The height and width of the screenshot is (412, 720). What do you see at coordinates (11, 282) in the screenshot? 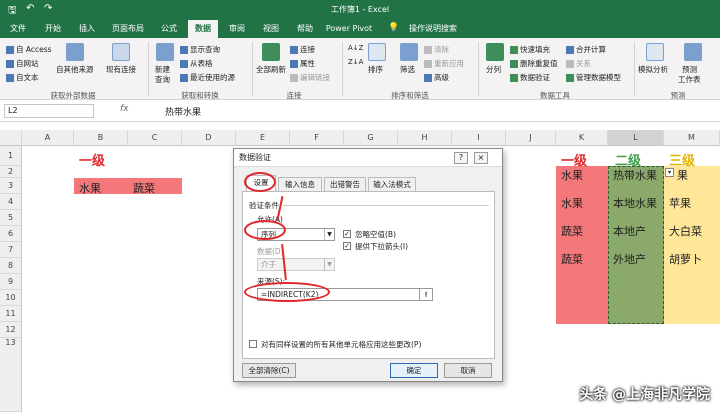
I see `row-header: 9` at bounding box center [11, 282].